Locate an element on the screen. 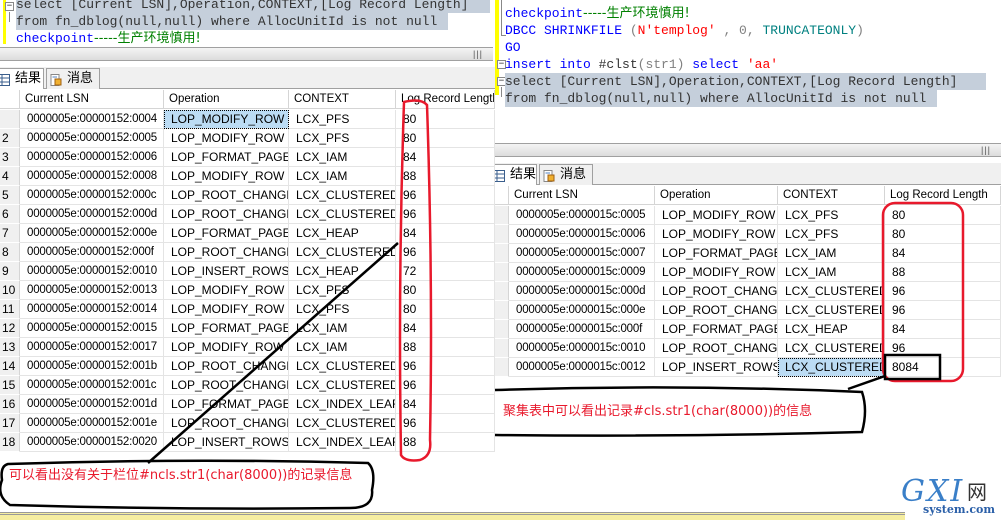  grid-cell-lsn: 0000005e:0000015c:000f is located at coordinates (582, 329).